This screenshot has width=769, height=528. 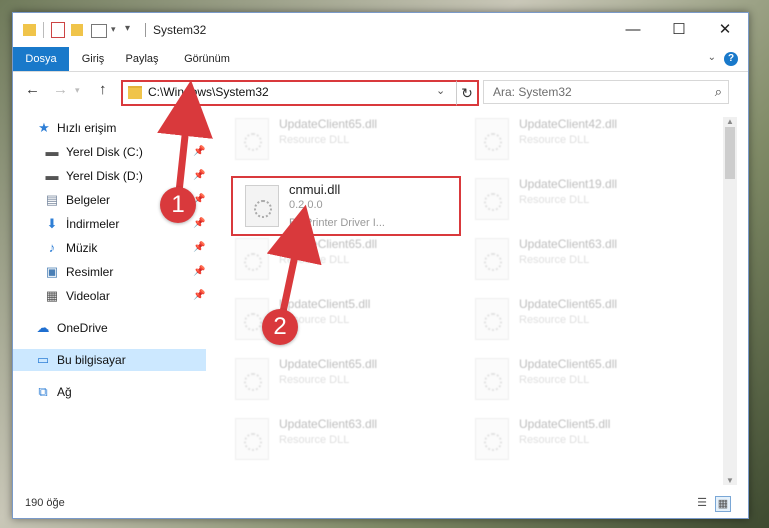 I want to click on annotation-arrows, so click(x=239, y=198).